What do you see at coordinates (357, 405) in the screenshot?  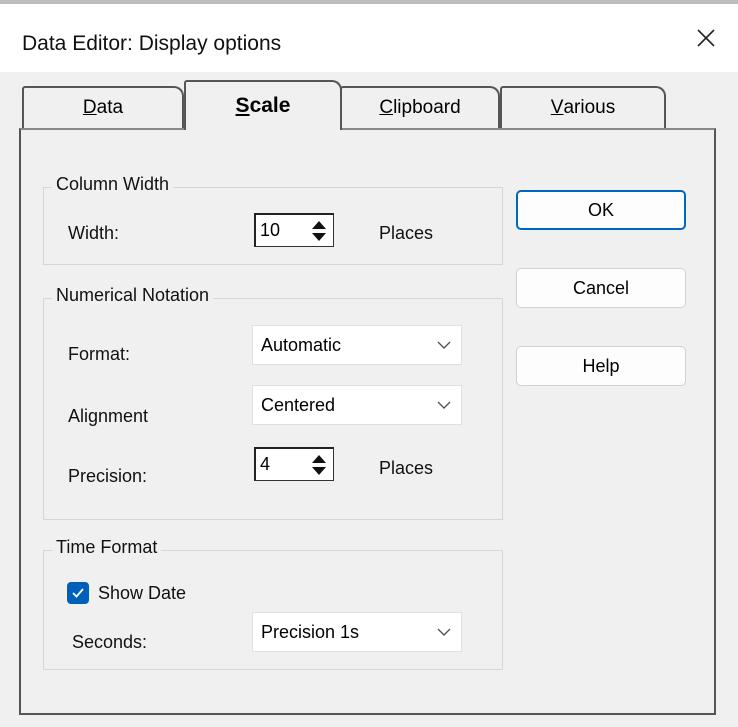 I see `alignment-select: Centered` at bounding box center [357, 405].